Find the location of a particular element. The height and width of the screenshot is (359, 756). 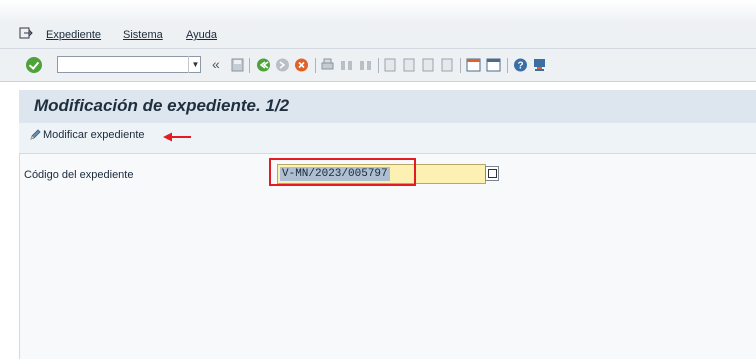

customize-layout-icon is located at coordinates (539, 65).